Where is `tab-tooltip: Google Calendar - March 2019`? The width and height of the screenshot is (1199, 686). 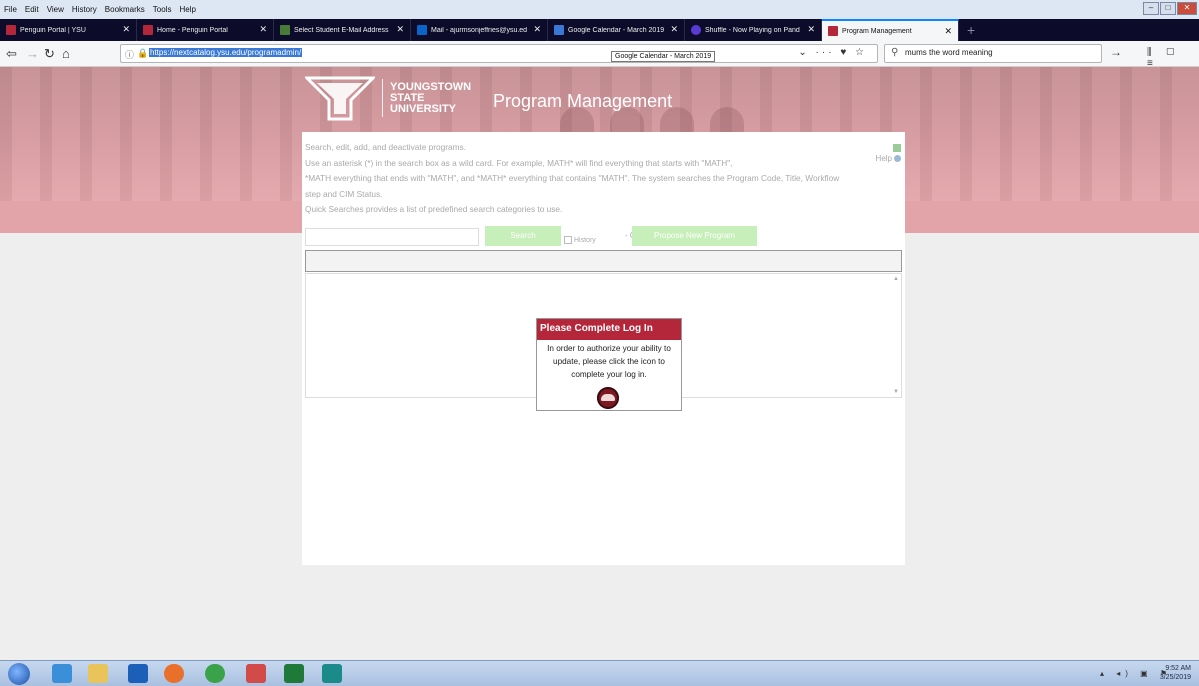 tab-tooltip: Google Calendar - March 2019 is located at coordinates (663, 56).